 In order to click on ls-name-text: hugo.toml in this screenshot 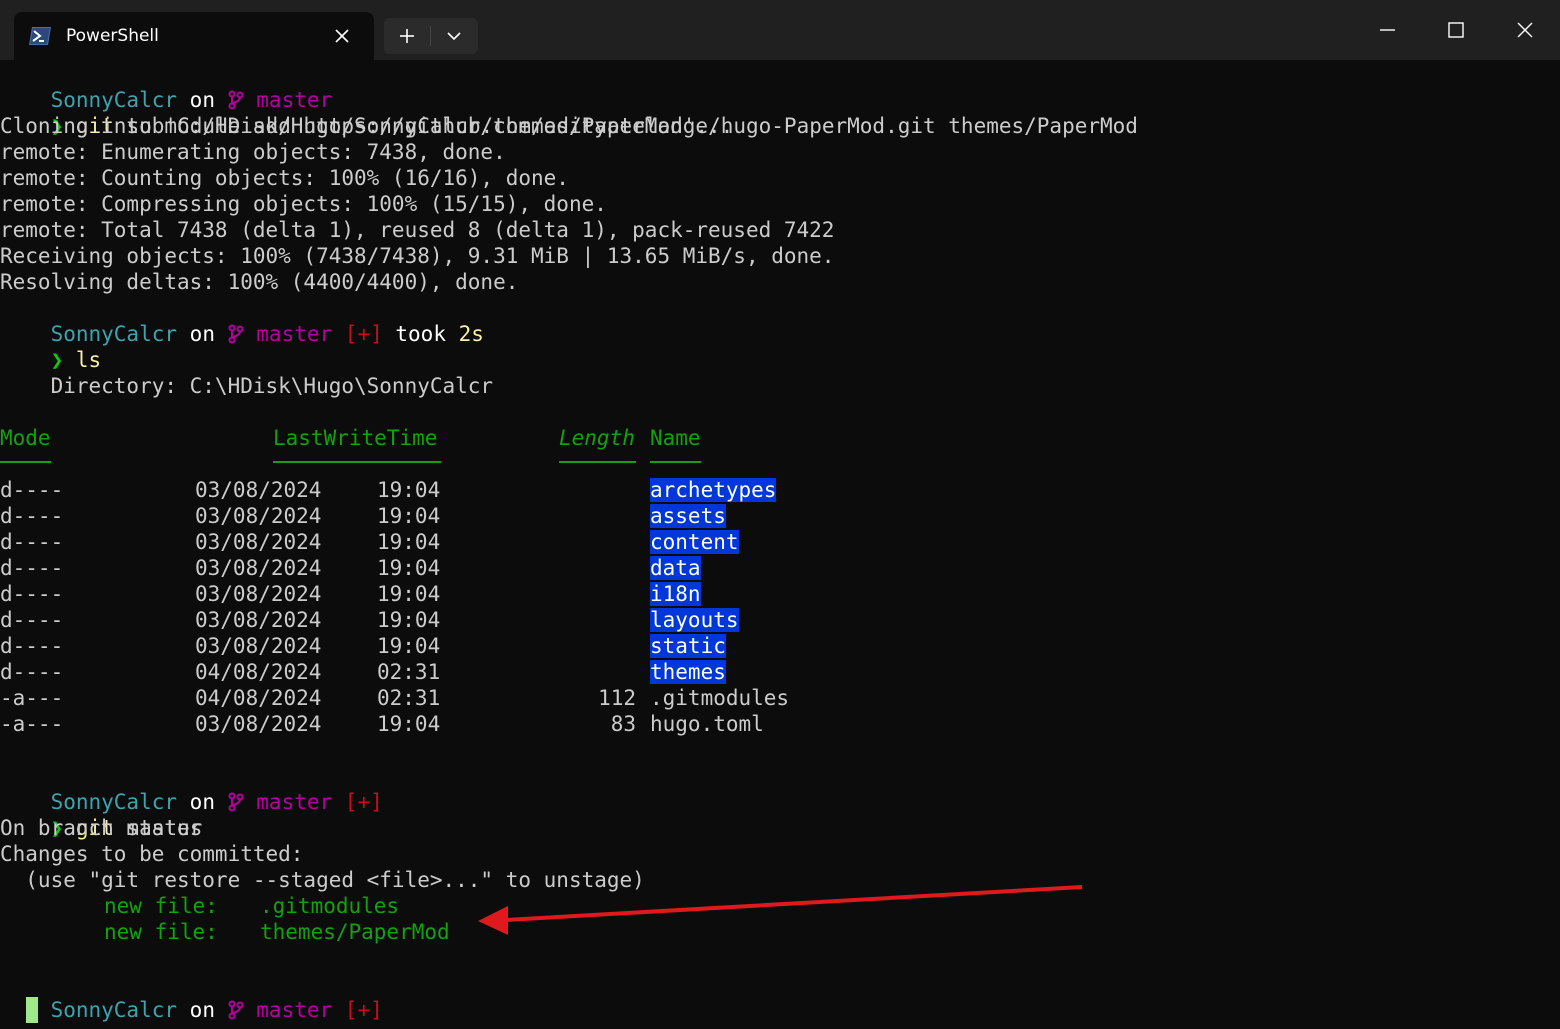, I will do `click(707, 724)`.